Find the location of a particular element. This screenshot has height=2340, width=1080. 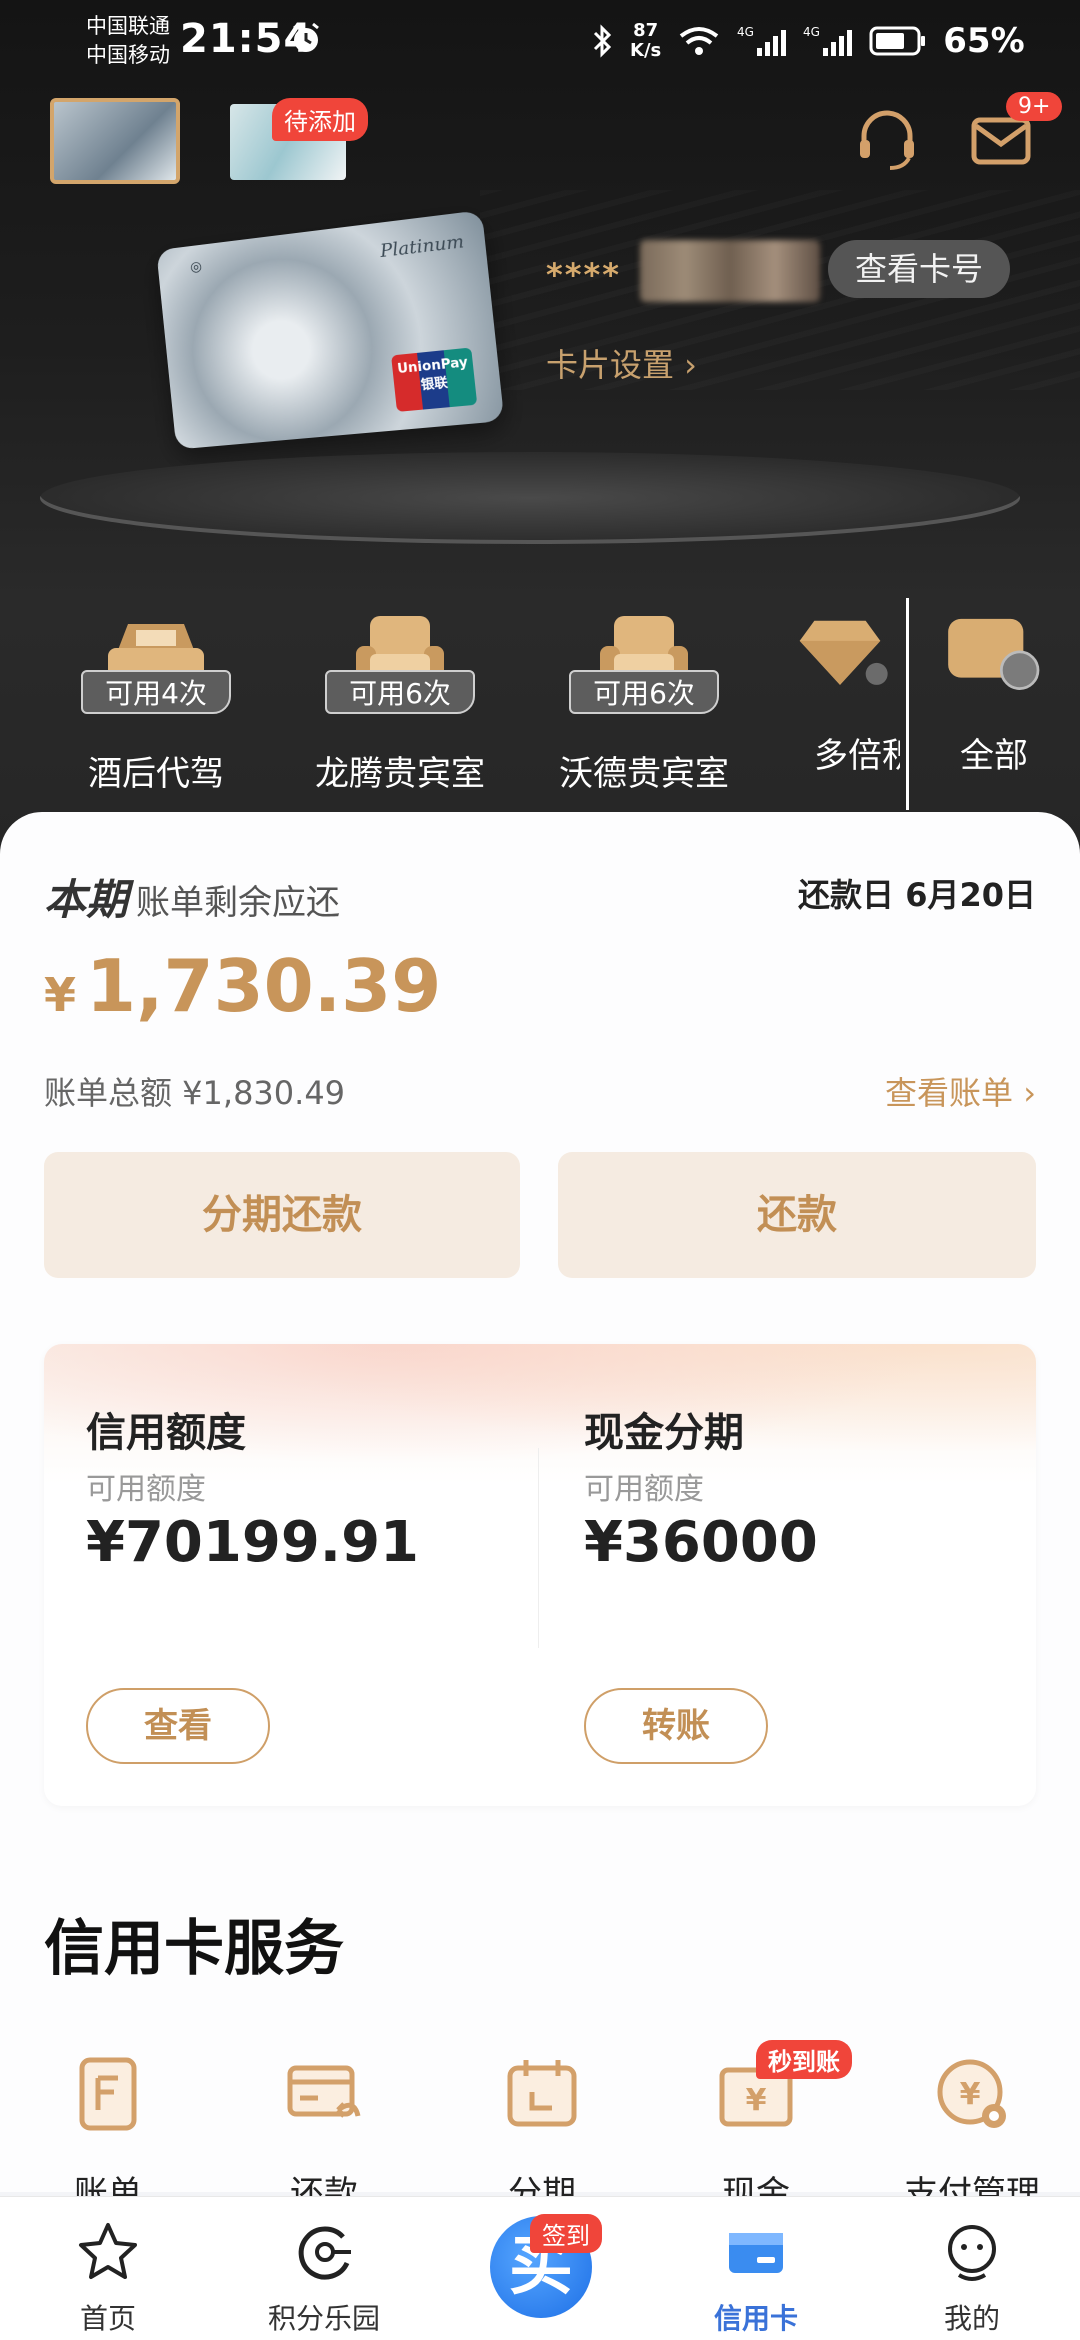

tab-label: 首页 is located at coordinates (107, 2318).